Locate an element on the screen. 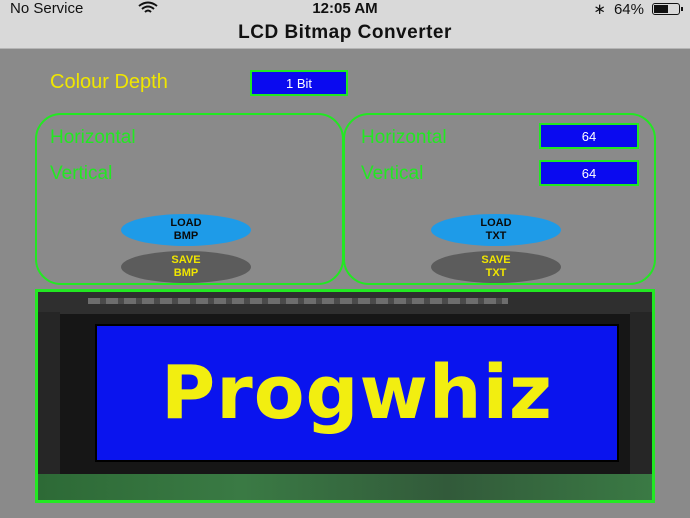 Image resolution: width=690 pixels, height=518 pixels. battery-icon is located at coordinates (667, 9).